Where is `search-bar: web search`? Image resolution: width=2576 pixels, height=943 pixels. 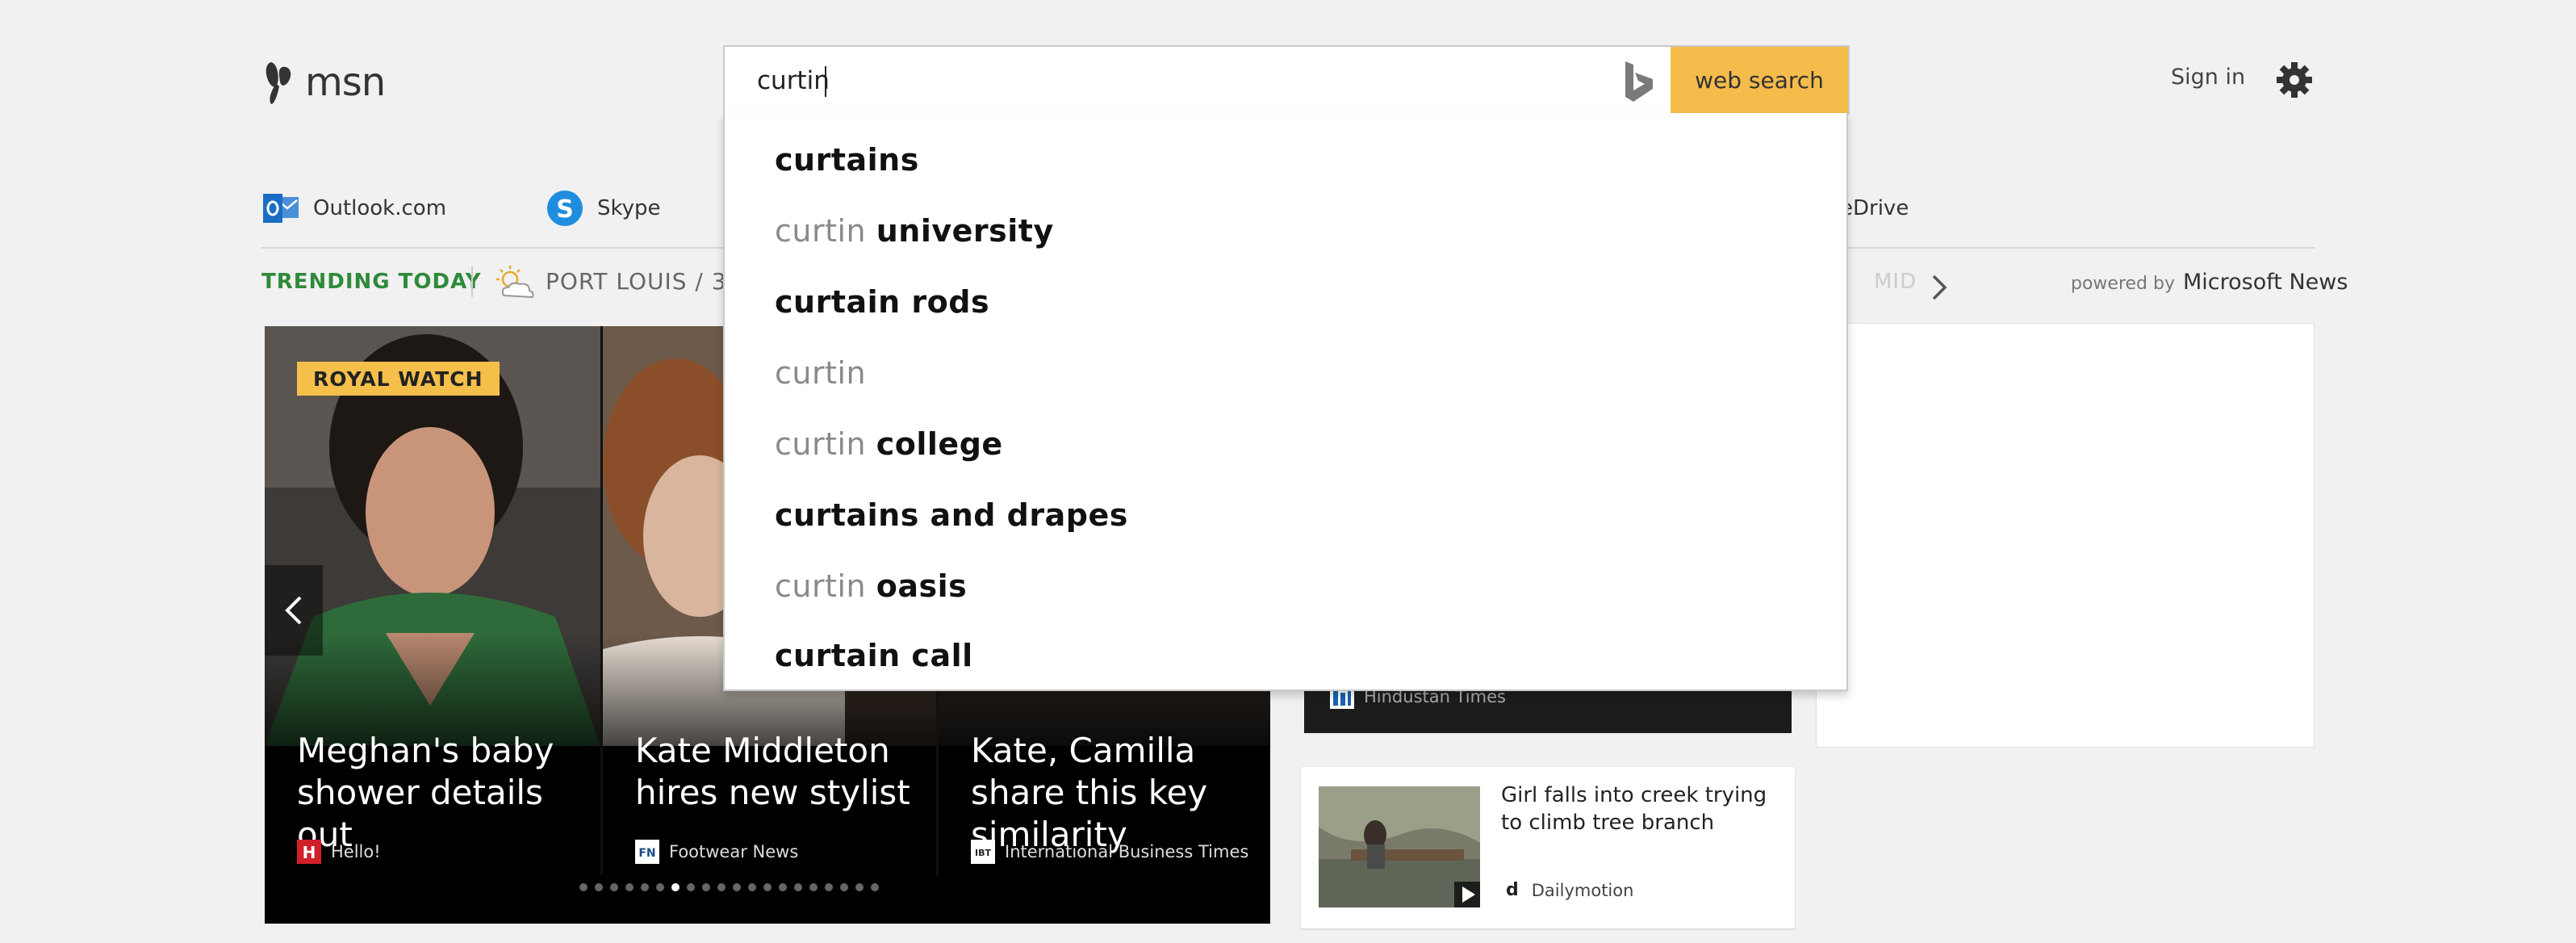
search-bar: web search is located at coordinates (1286, 80).